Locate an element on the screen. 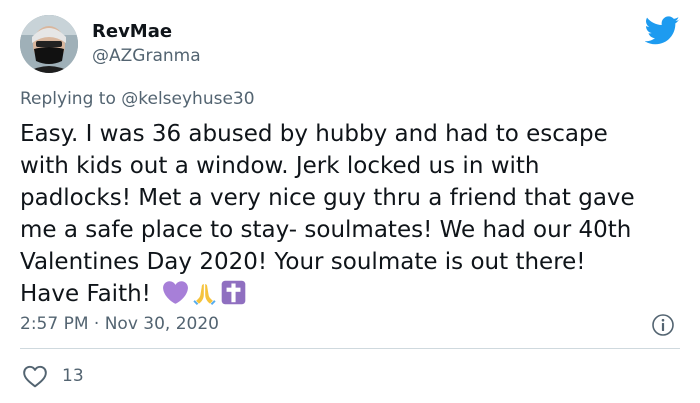  tweet-text-last-line: Have Faith! is located at coordinates (352, 294).